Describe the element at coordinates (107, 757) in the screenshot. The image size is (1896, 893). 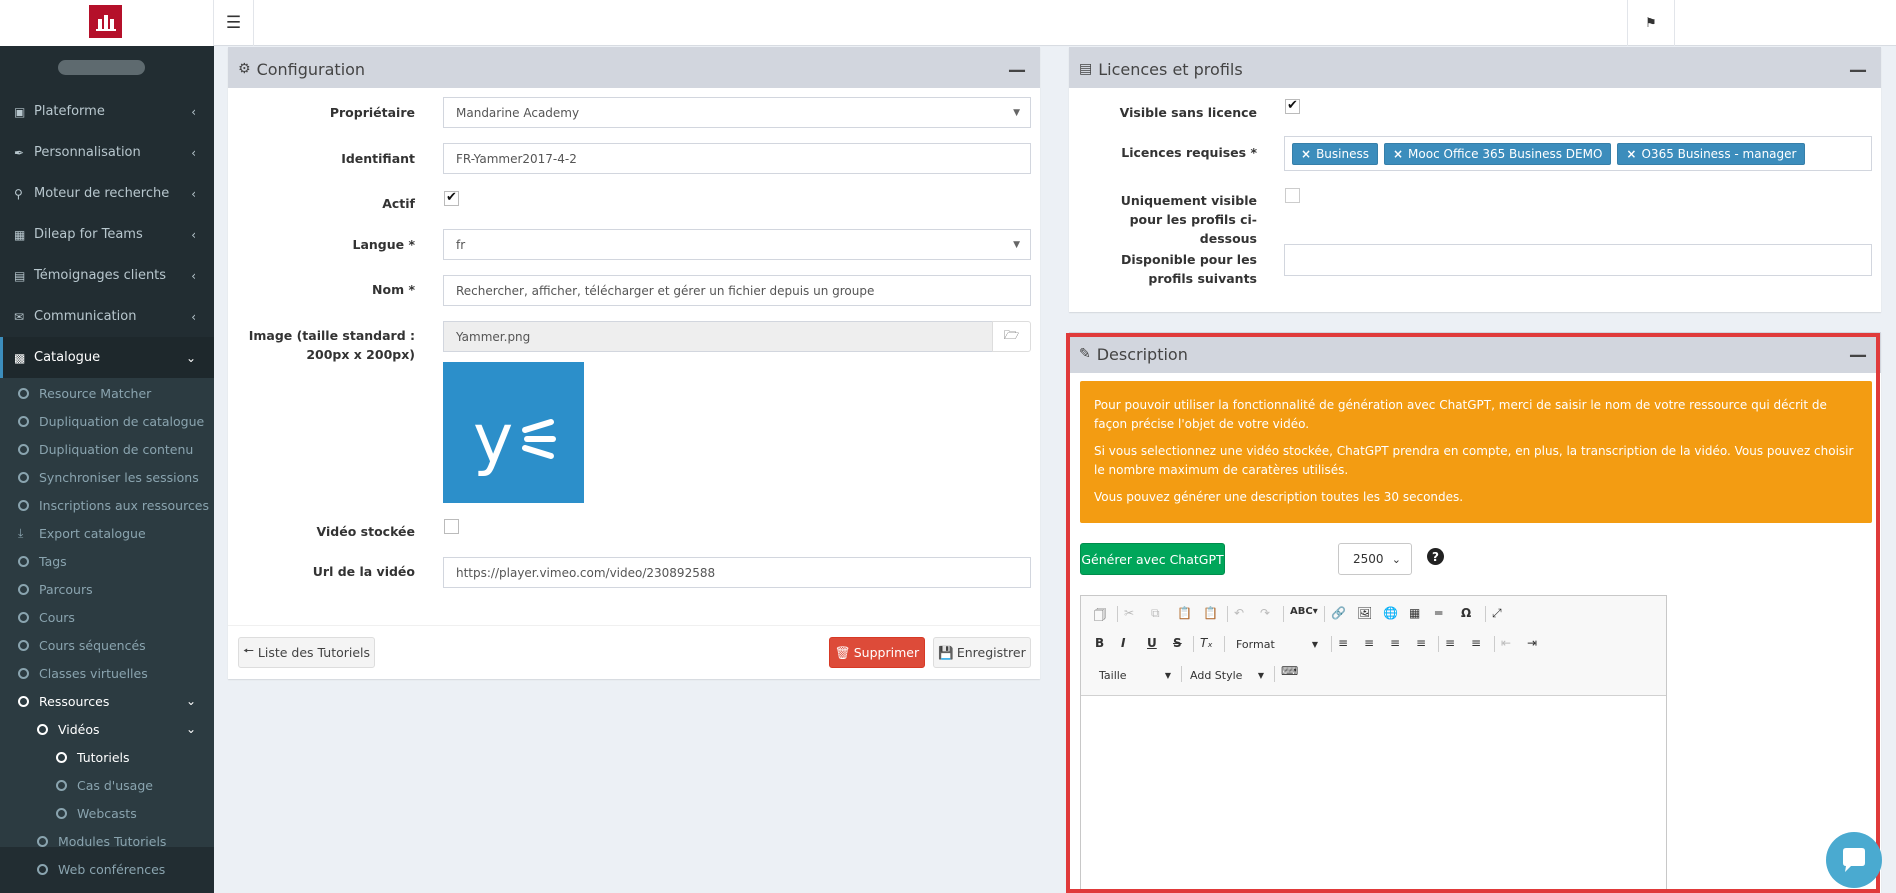
I see `submenu-item-tutoriels: Tutoriels` at that location.